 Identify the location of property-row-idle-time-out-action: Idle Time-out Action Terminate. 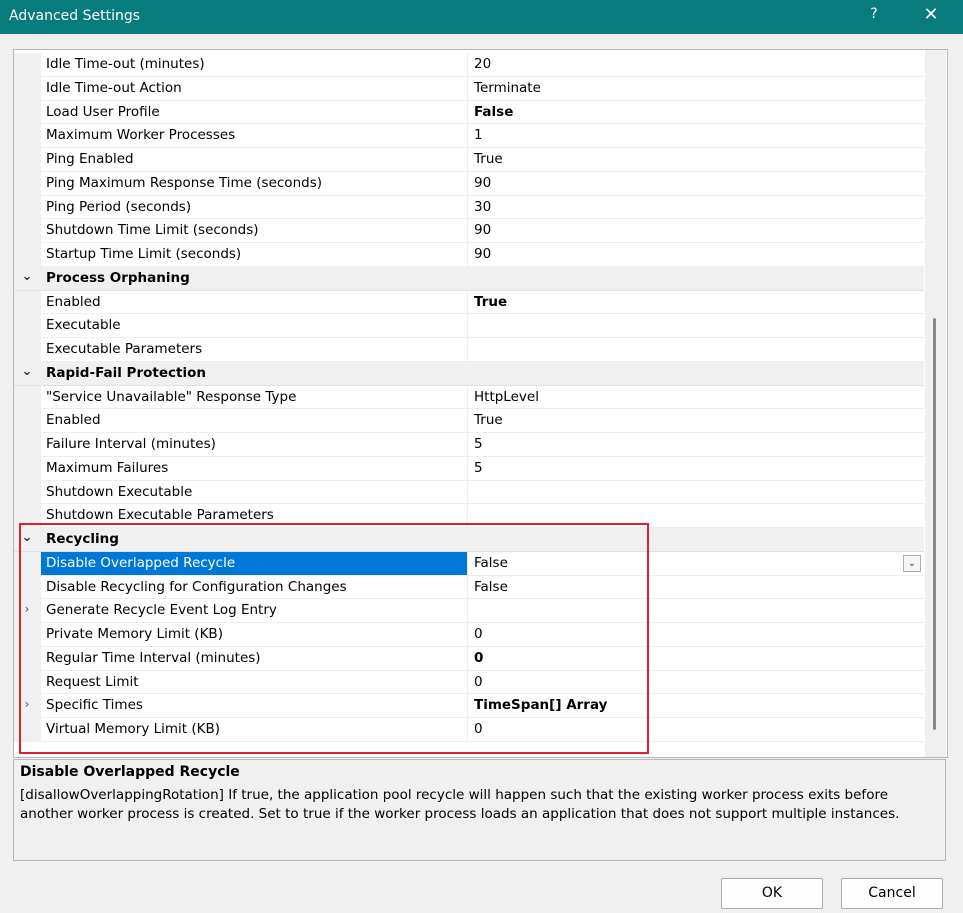
(469, 88).